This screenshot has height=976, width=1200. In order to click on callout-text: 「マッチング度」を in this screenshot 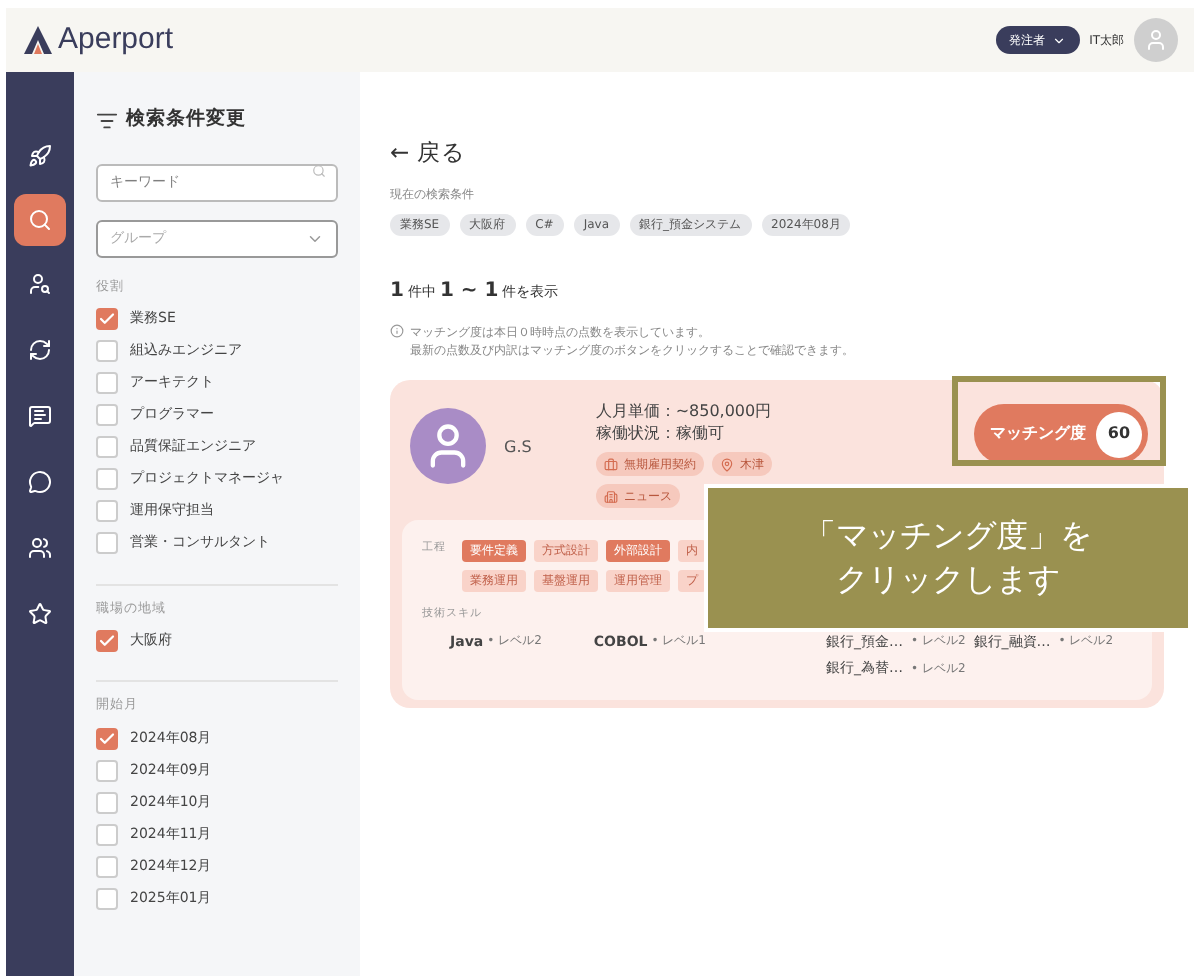, I will do `click(948, 536)`.